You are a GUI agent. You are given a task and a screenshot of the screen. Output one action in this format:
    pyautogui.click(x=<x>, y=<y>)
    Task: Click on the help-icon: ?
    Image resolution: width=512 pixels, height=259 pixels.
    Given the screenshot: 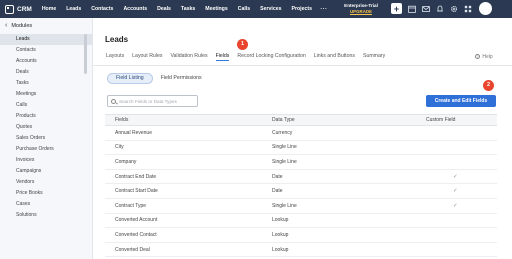 What is the action you would take?
    pyautogui.click(x=477, y=56)
    